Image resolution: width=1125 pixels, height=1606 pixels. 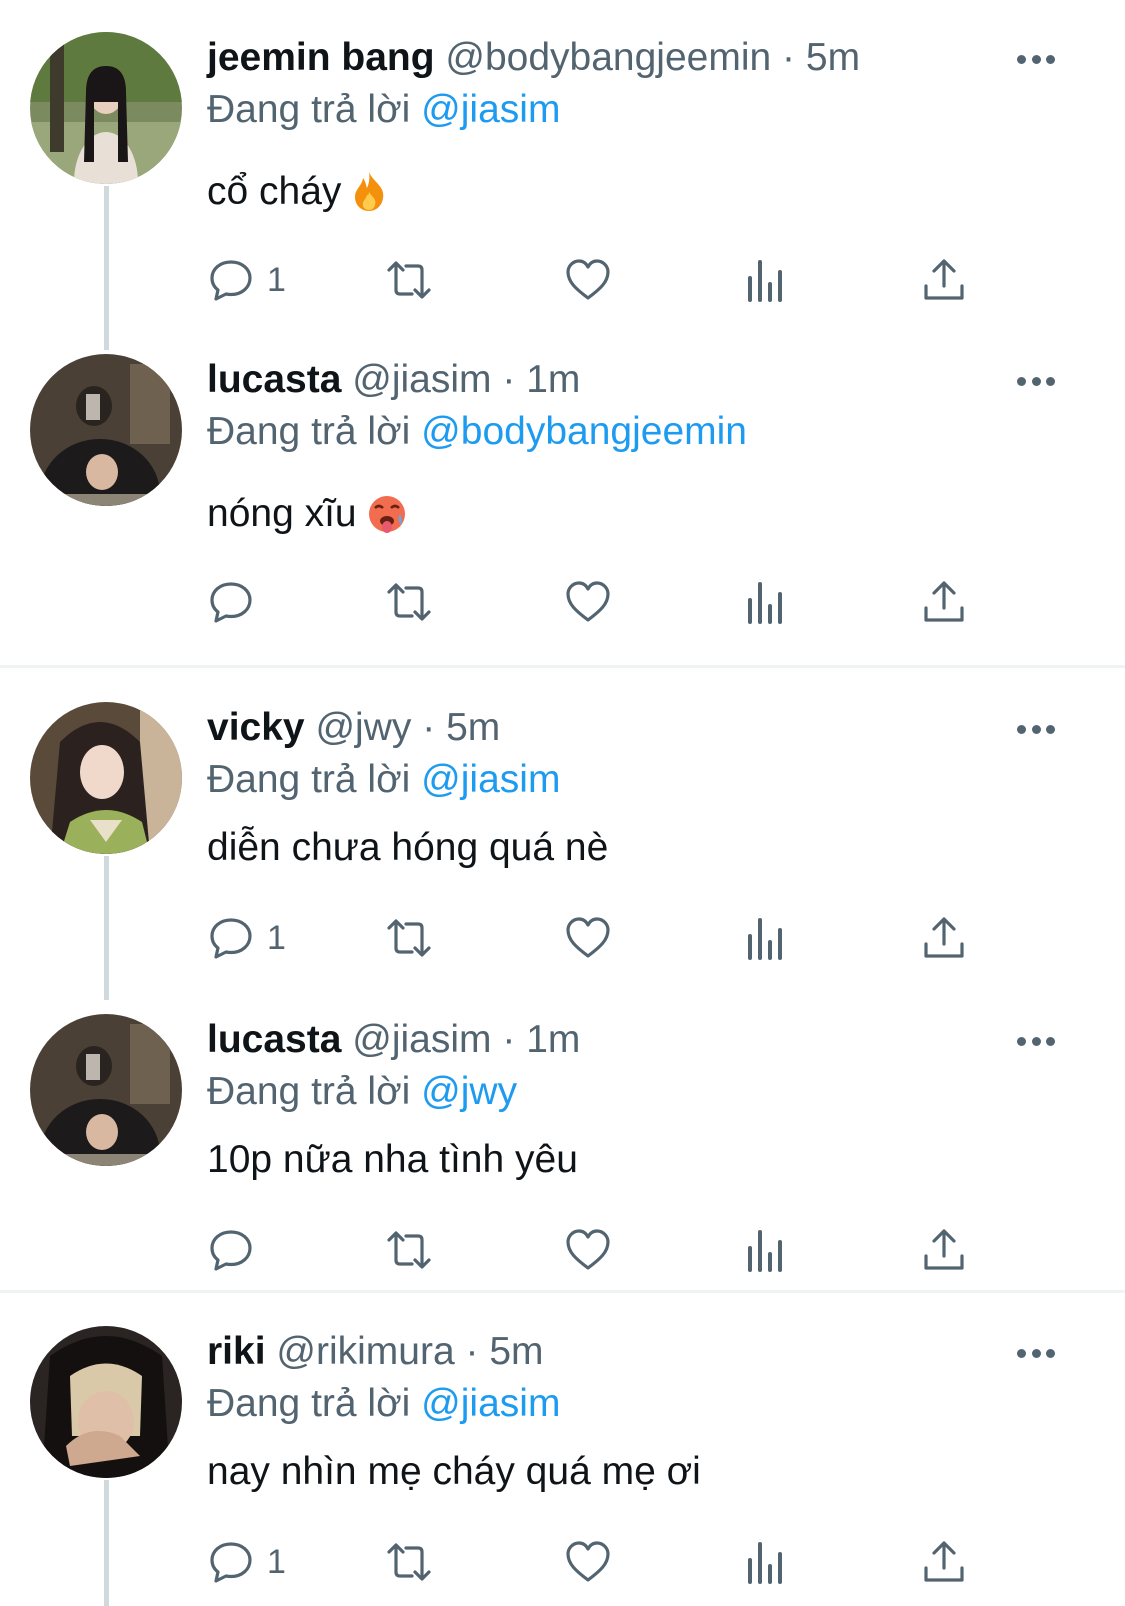 I want to click on handle: @rikimura, so click(x=365, y=1351).